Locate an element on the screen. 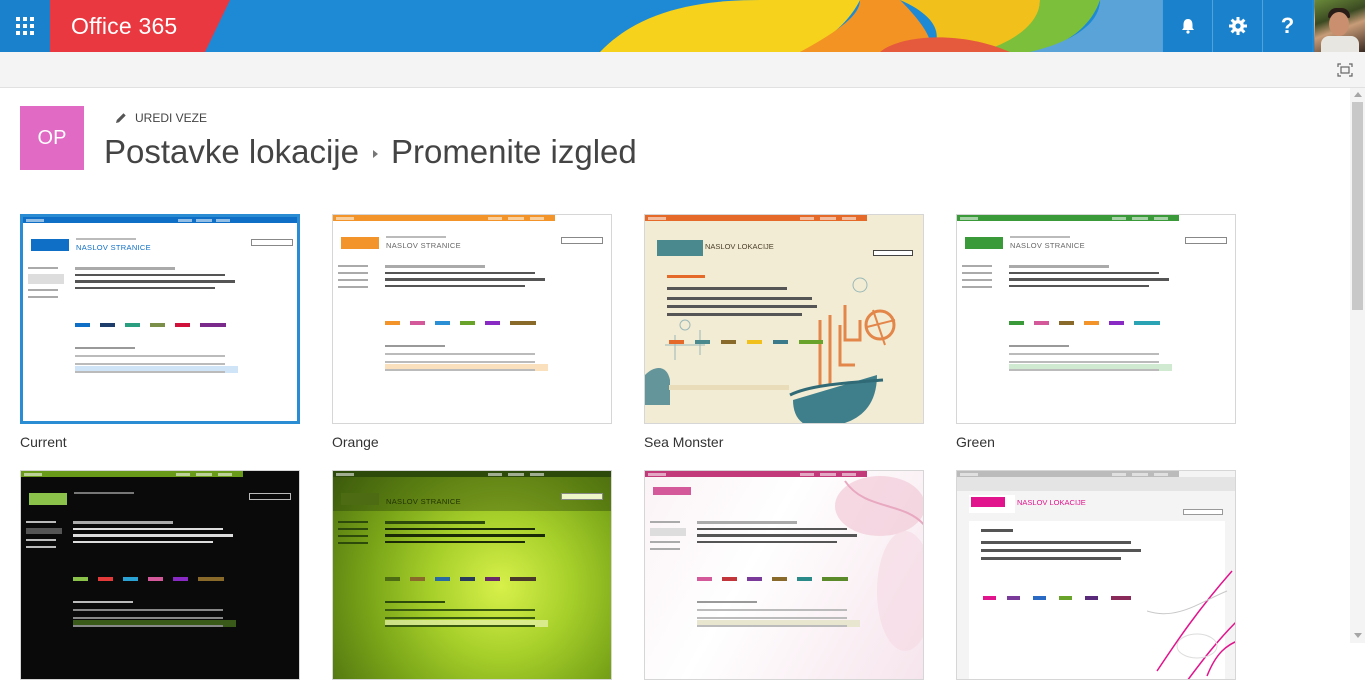 This screenshot has width=1365, height=680. design-name: Sea Monster is located at coordinates (684, 442).